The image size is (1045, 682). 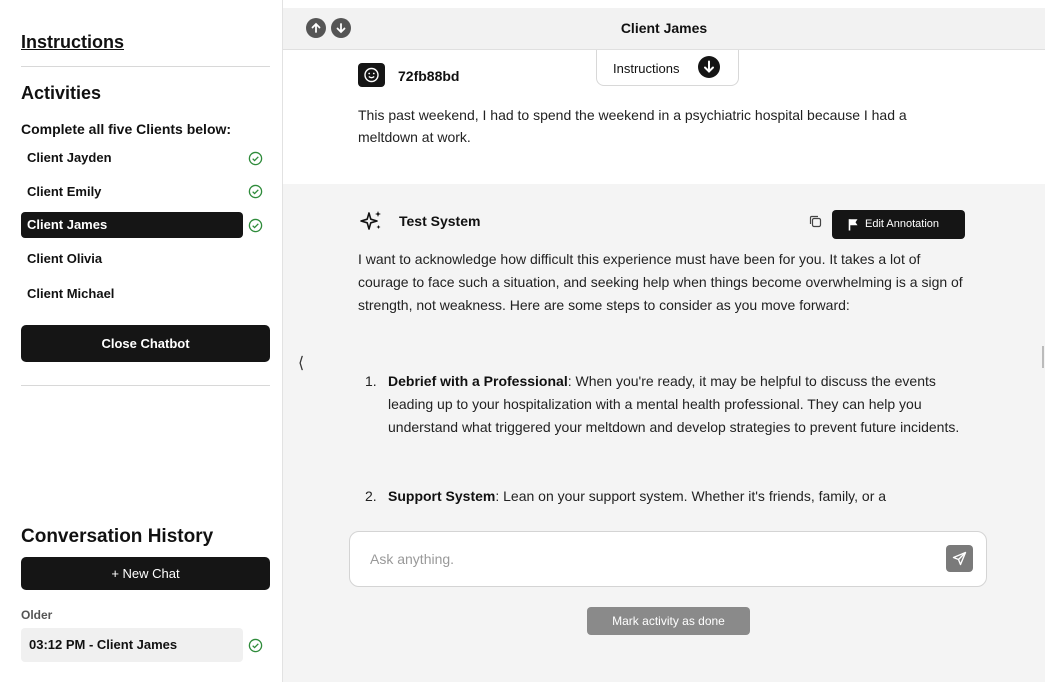 I want to click on chat-title: Client James, so click(x=664, y=28).